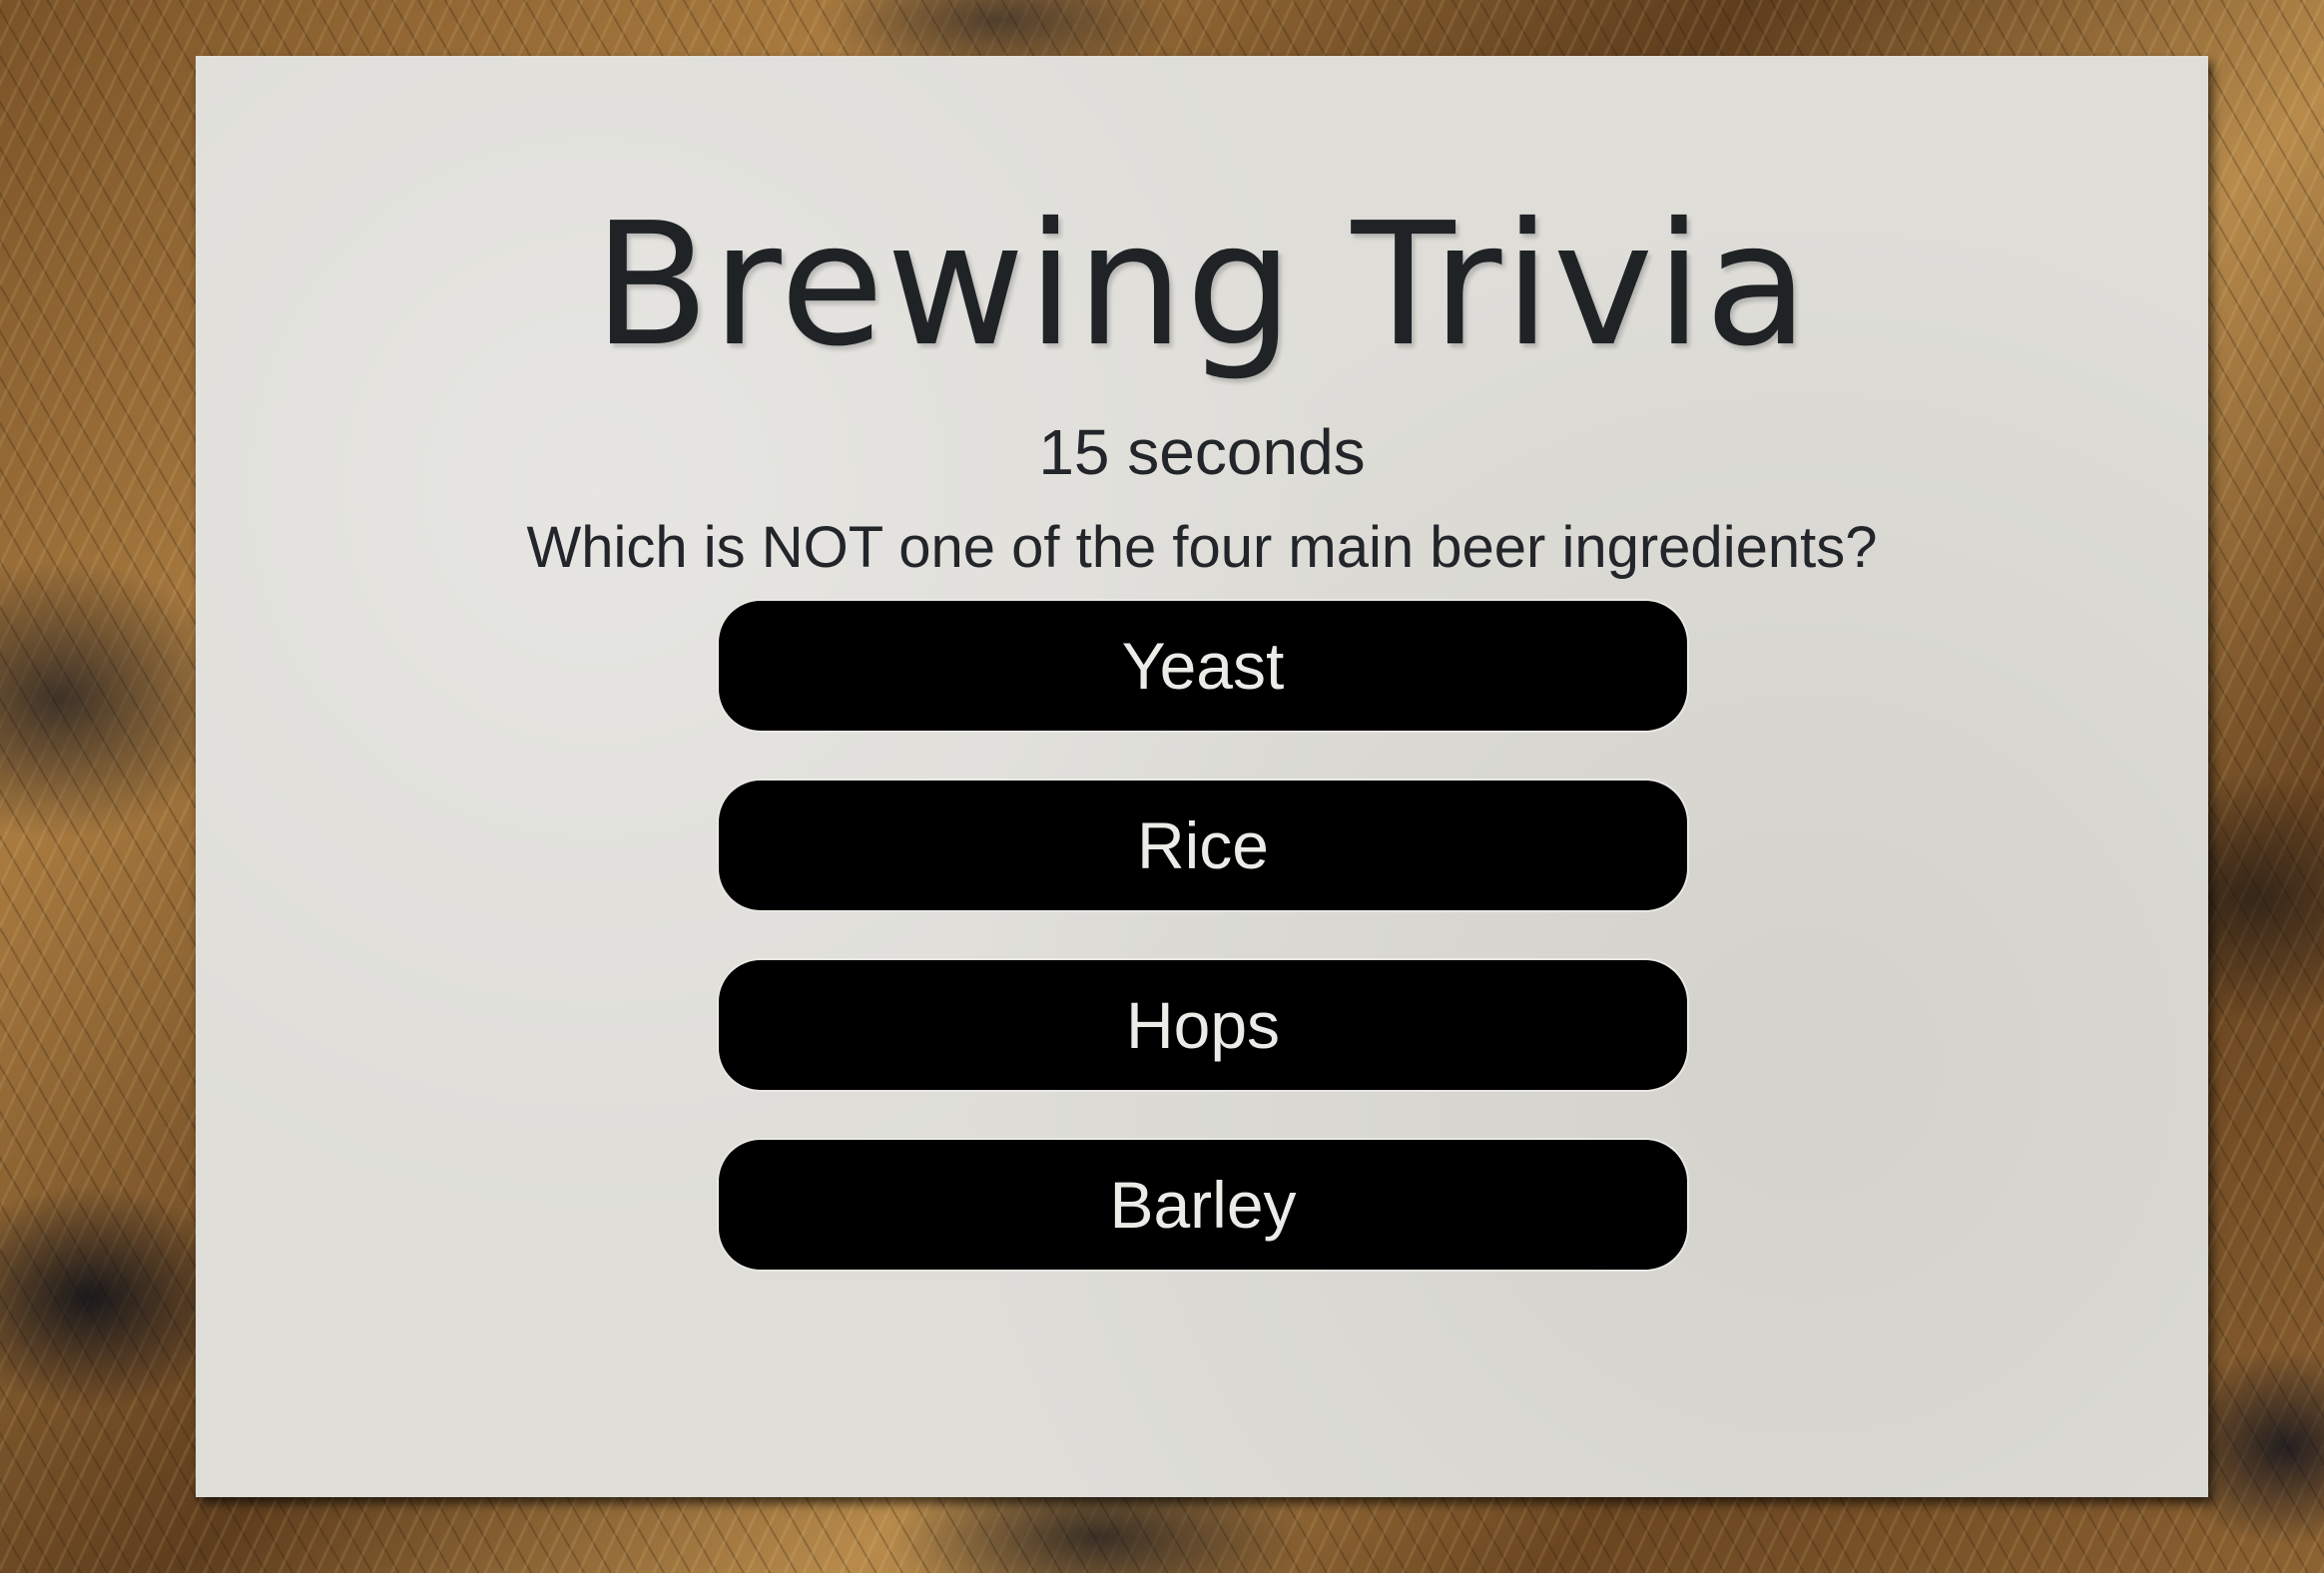 The image size is (2324, 1573). What do you see at coordinates (1203, 1025) in the screenshot?
I see `answer-button-hops: Hops` at bounding box center [1203, 1025].